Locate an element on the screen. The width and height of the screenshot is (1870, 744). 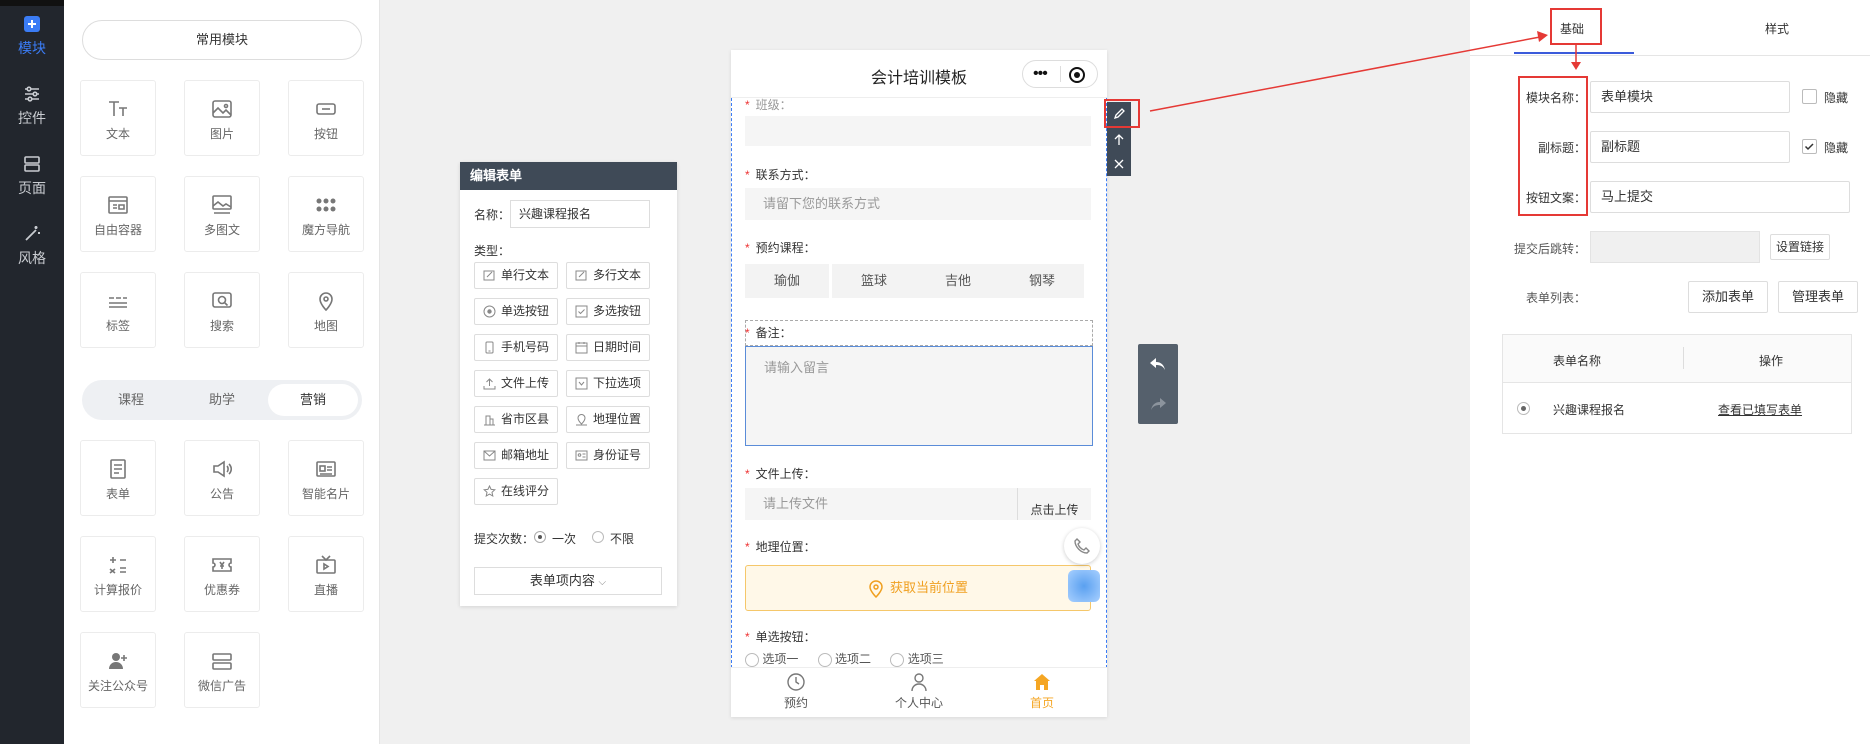
annotation-arrows is located at coordinates (1365, 71).